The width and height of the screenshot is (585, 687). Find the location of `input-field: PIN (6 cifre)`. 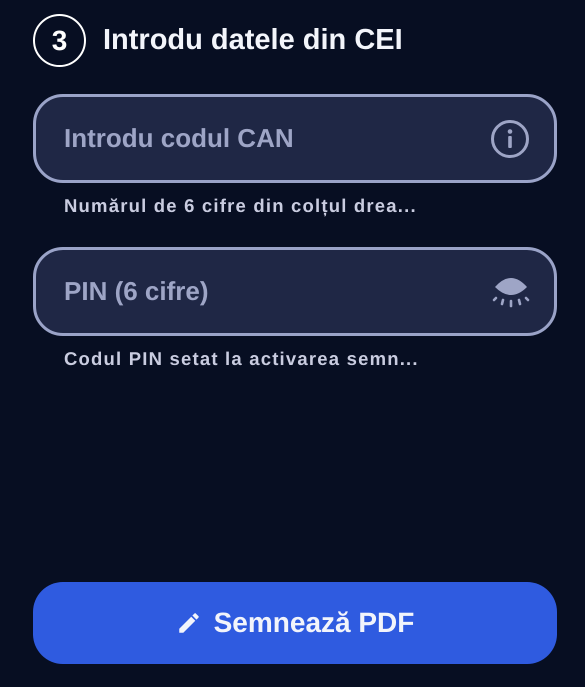

input-field: PIN (6 cifre) is located at coordinates (295, 291).